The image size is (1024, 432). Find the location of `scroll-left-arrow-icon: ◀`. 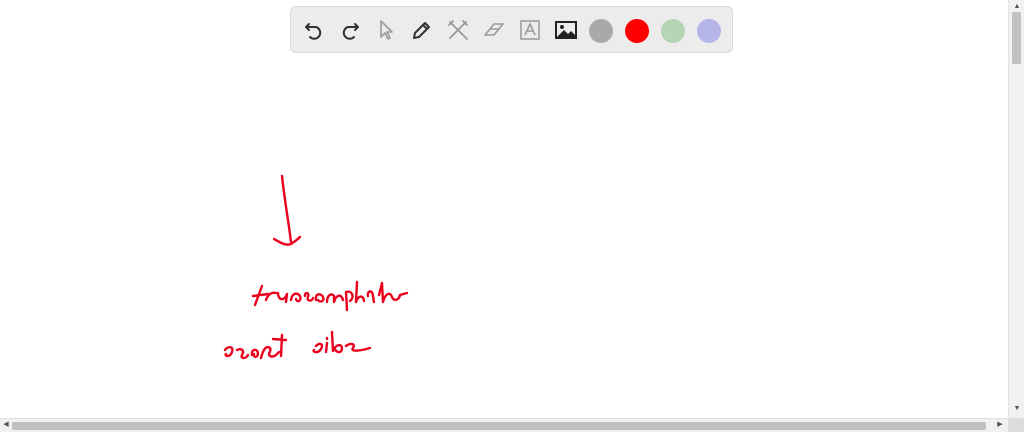

scroll-left-arrow-icon: ◀ is located at coordinates (6, 425).